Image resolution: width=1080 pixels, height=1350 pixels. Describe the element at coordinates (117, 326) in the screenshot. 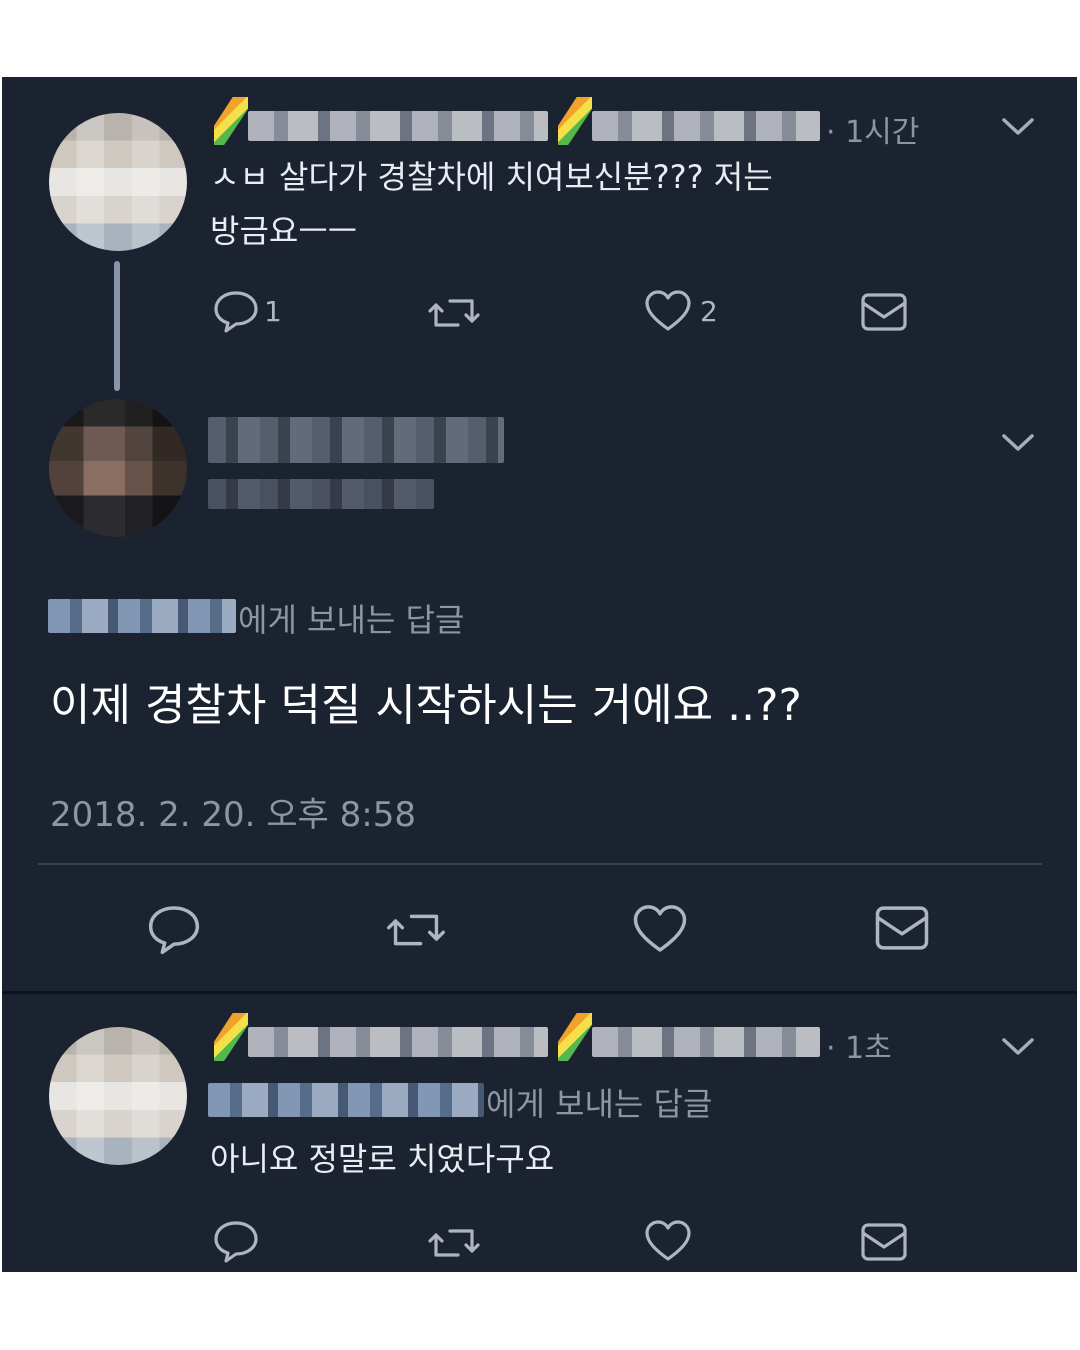

I see `thread-connector-line` at that location.